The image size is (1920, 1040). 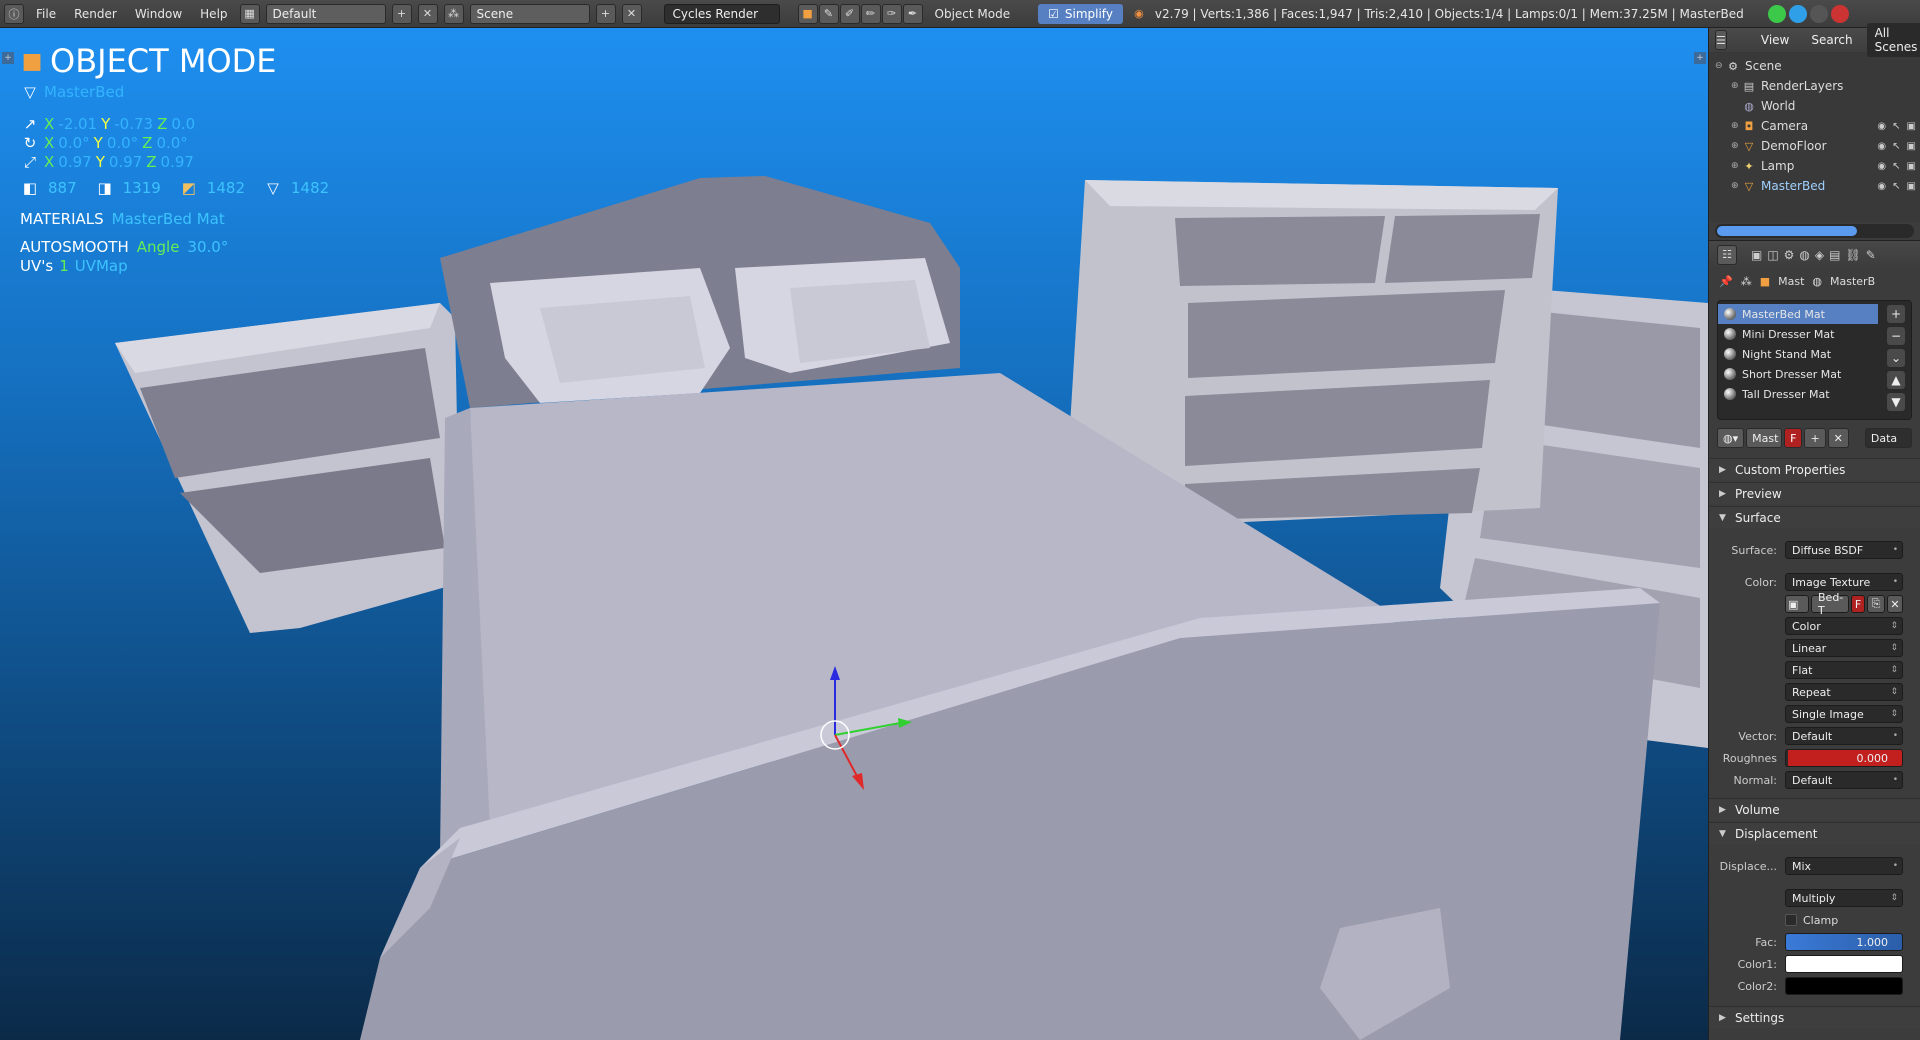 I want to click on scene-name-field: Scene, so click(x=529, y=13).